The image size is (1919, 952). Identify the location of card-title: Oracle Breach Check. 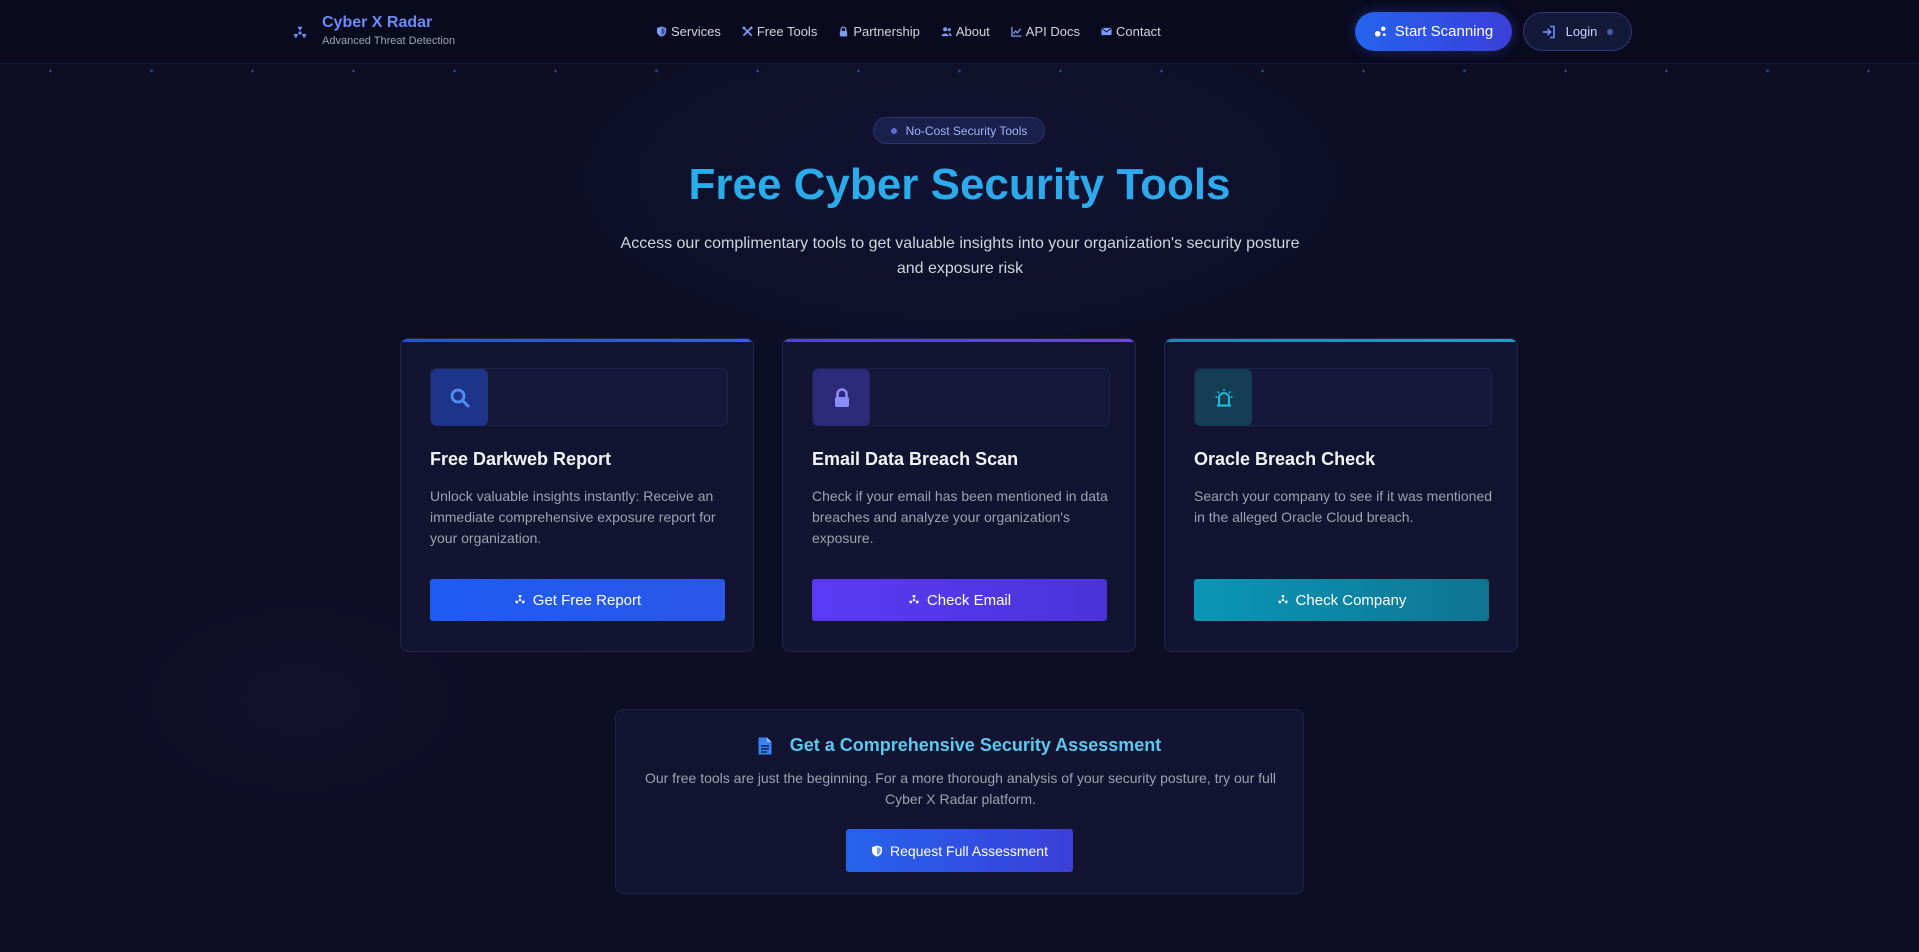
(1285, 459).